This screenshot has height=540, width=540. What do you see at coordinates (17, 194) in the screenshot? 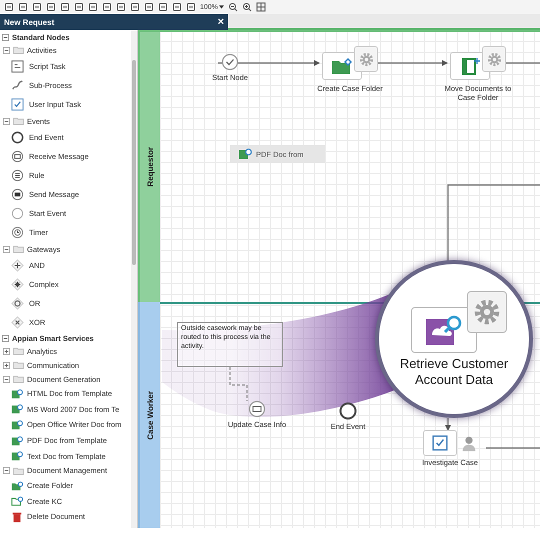
I see `send-node-icon` at bounding box center [17, 194].